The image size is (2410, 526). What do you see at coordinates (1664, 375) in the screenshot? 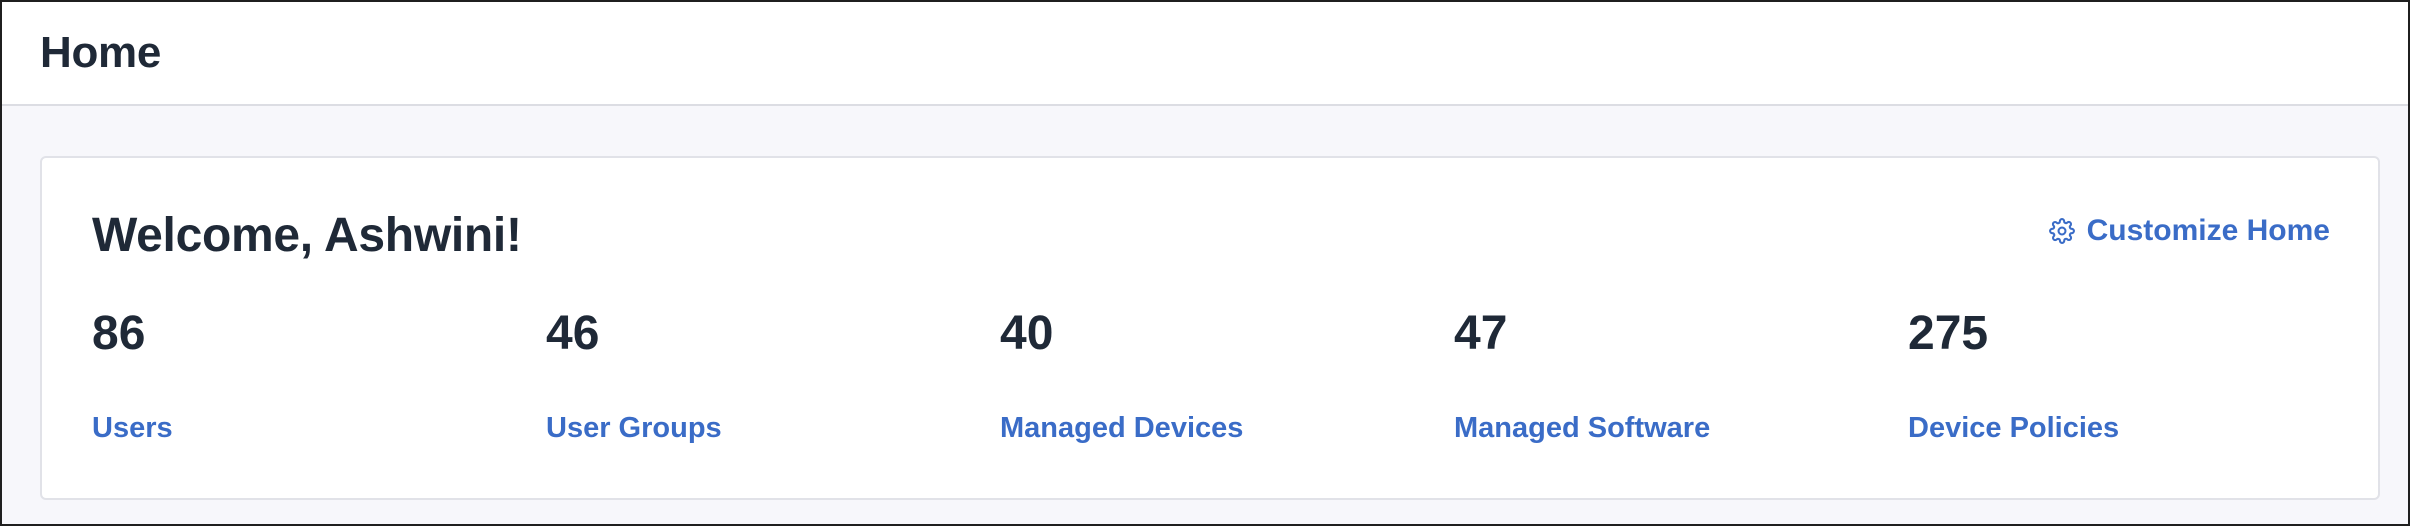
I see `stat-managed-software: 47 Managed Software` at bounding box center [1664, 375].